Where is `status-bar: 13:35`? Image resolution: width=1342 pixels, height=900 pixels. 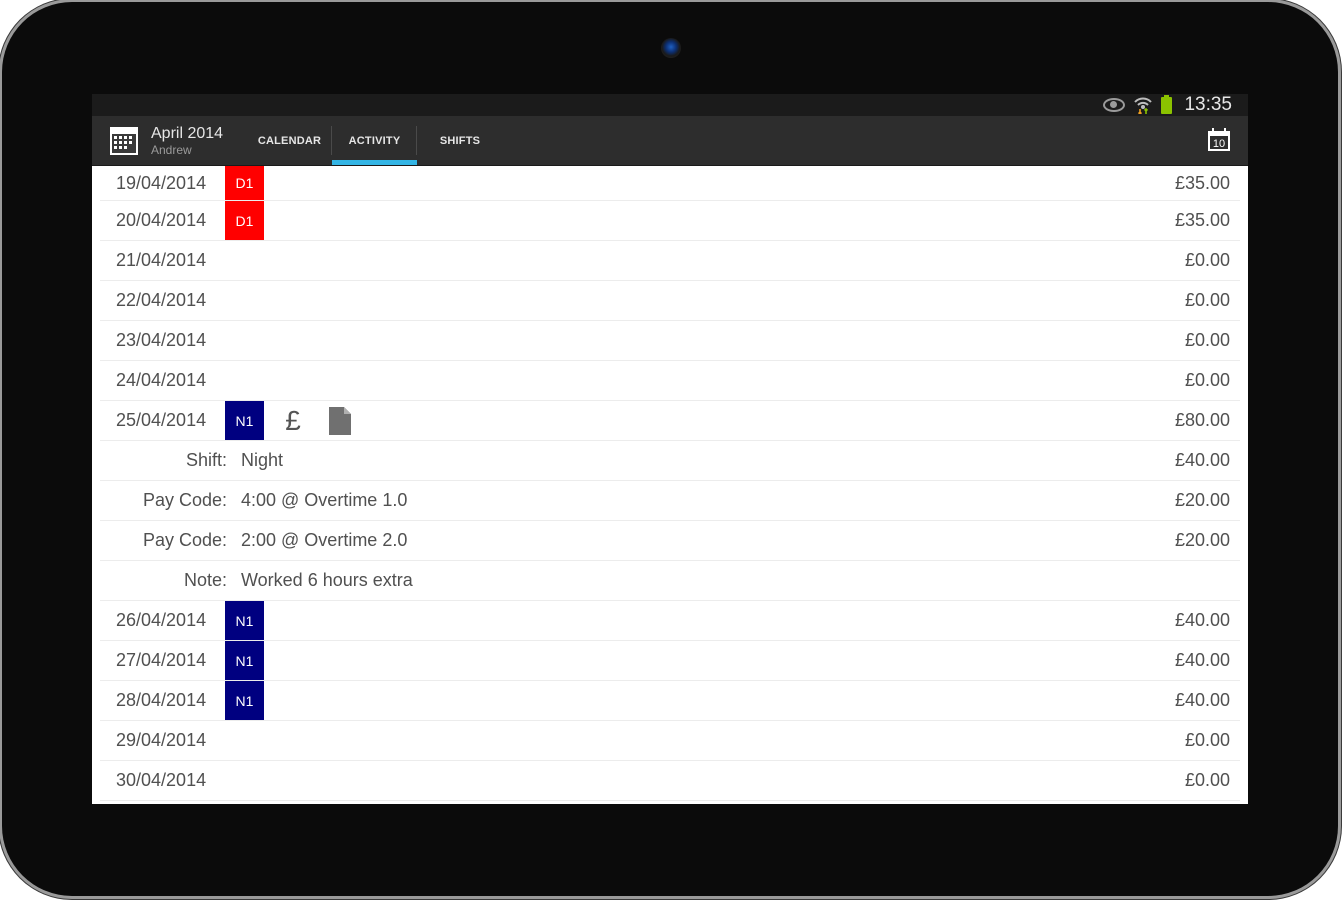
status-bar: 13:35 is located at coordinates (670, 105).